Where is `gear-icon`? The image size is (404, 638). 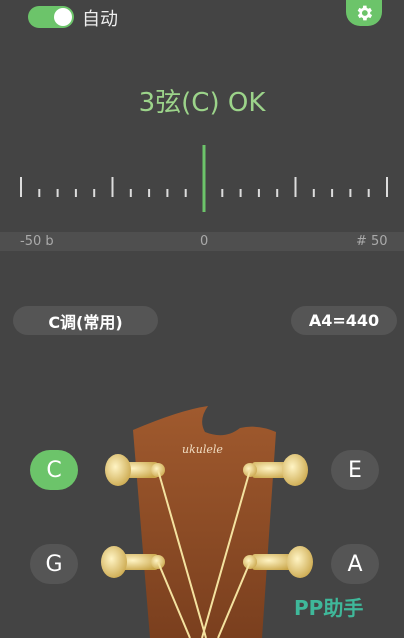 gear-icon is located at coordinates (365, 13).